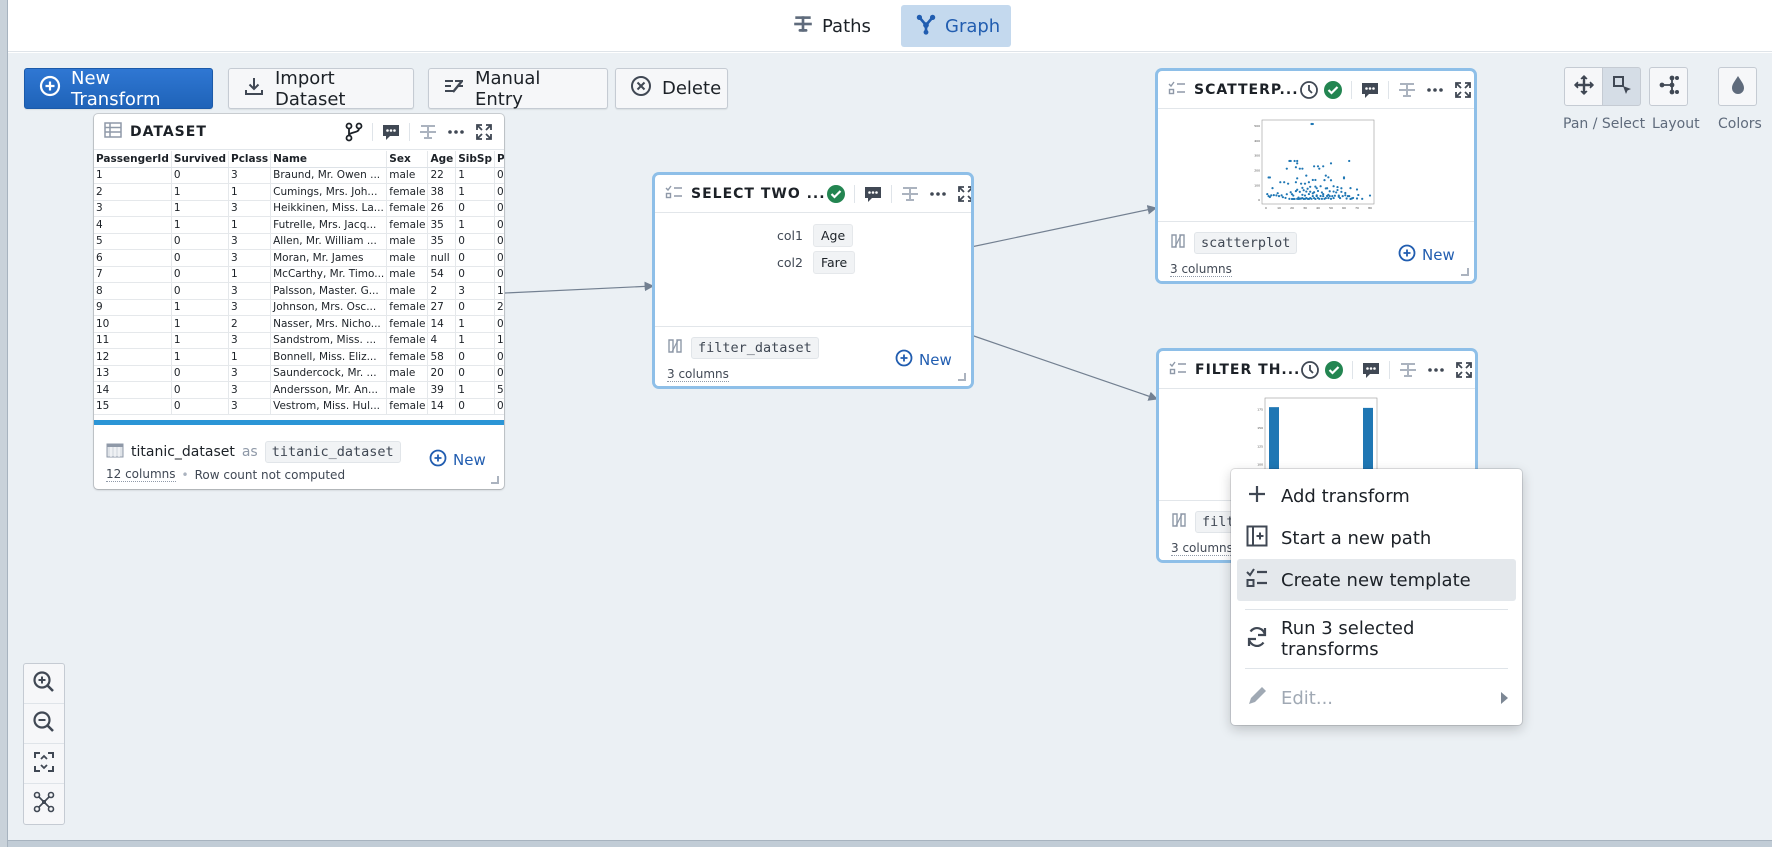  What do you see at coordinates (250, 159) in the screenshot?
I see `column-header: Pclass` at bounding box center [250, 159].